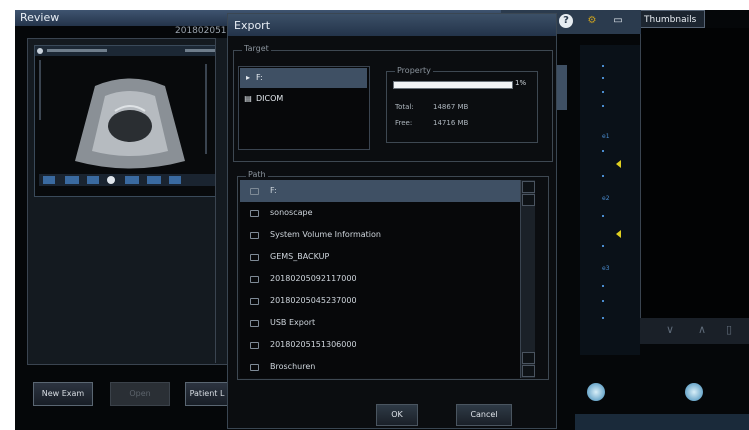 The image size is (749, 430). What do you see at coordinates (252, 25) in the screenshot?
I see `export-dialog-title: Export` at bounding box center [252, 25].